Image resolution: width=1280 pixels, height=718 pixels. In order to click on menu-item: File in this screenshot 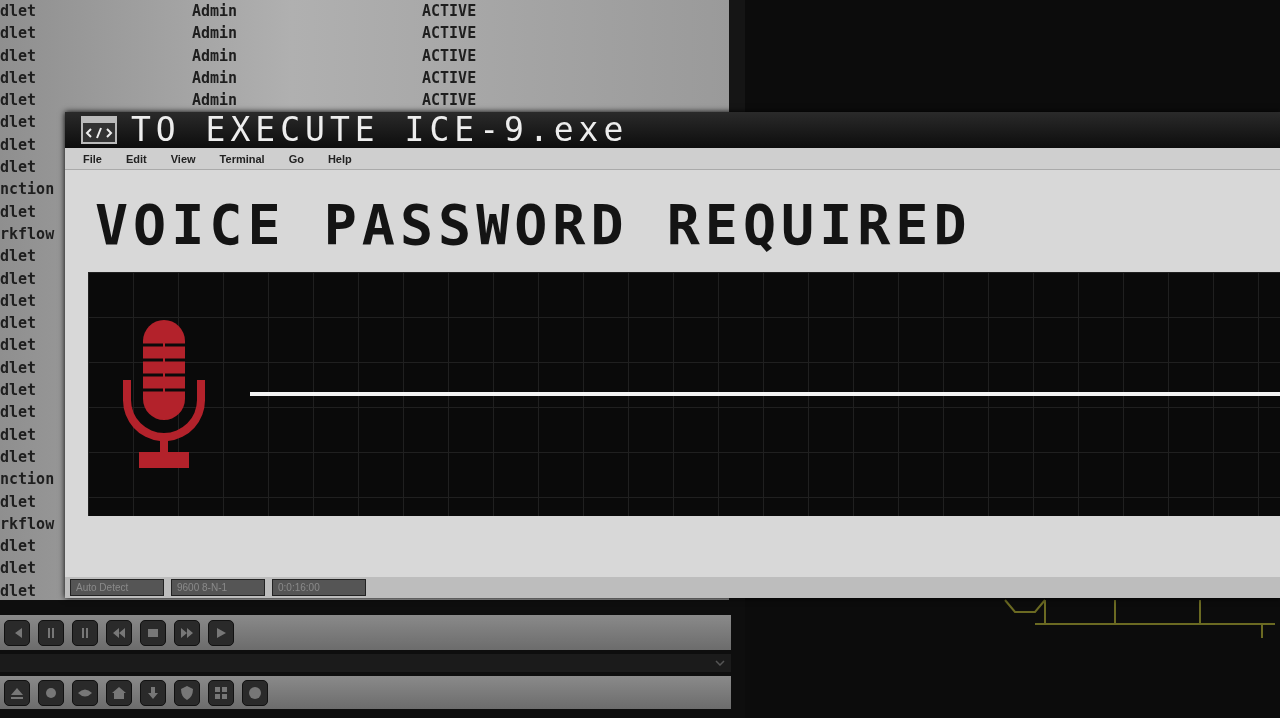, I will do `click(92, 158)`.